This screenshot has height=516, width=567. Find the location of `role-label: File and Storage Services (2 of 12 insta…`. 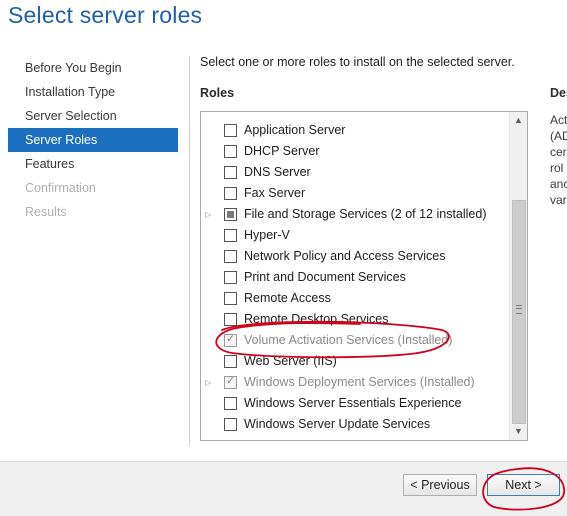

role-label: File and Storage Services (2 of 12 insta… is located at coordinates (365, 214).